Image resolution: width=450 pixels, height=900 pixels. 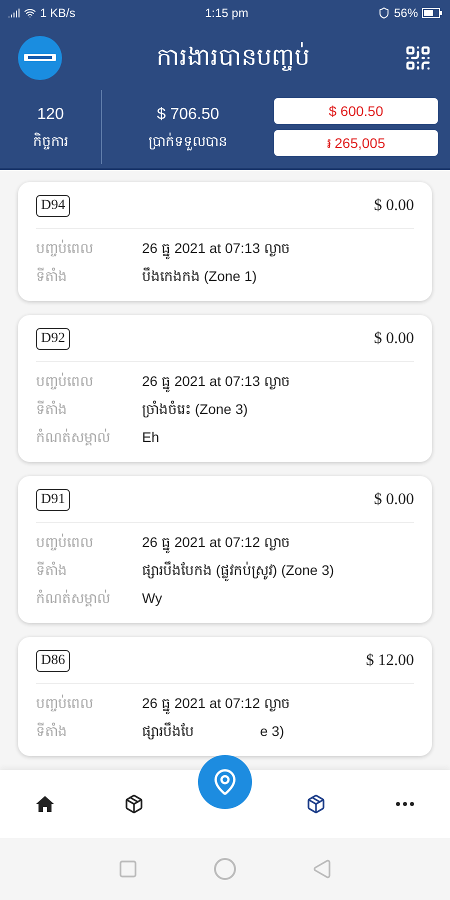 I want to click on field-value: e 3), so click(x=272, y=731).